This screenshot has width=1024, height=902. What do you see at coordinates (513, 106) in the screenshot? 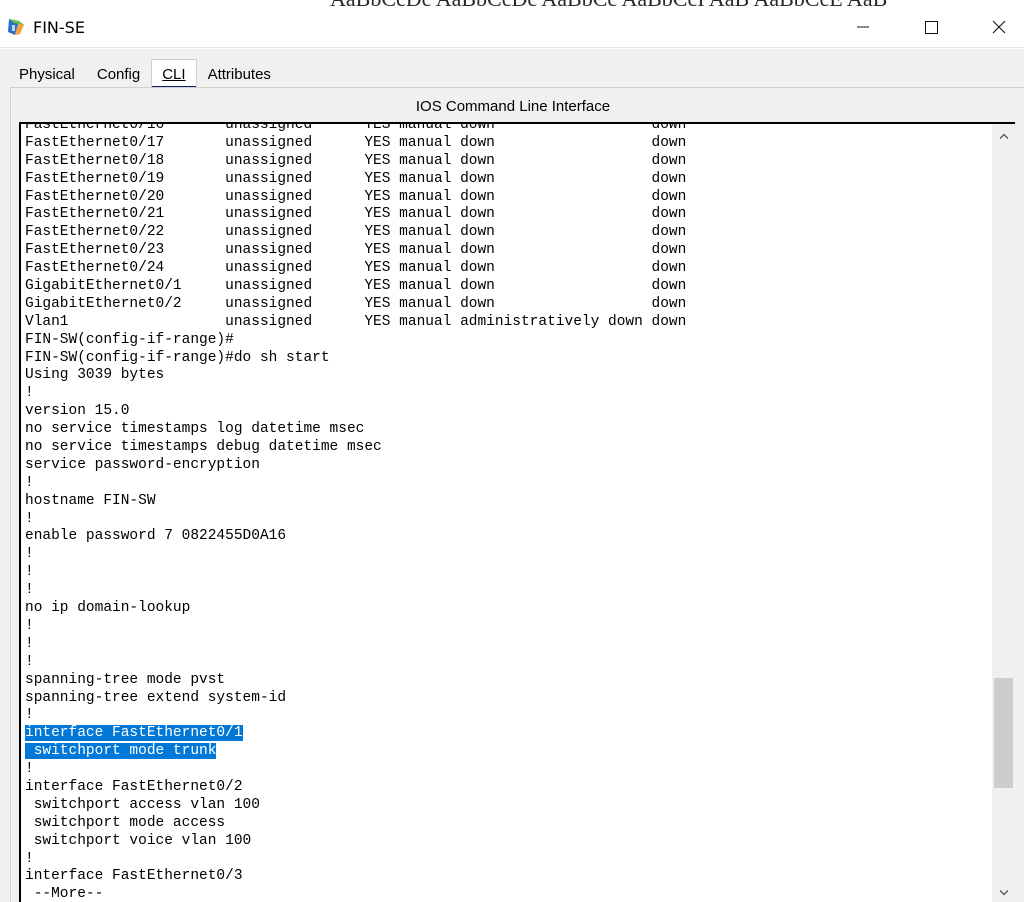
I see `panel-title: IOS Command Line Interface` at bounding box center [513, 106].